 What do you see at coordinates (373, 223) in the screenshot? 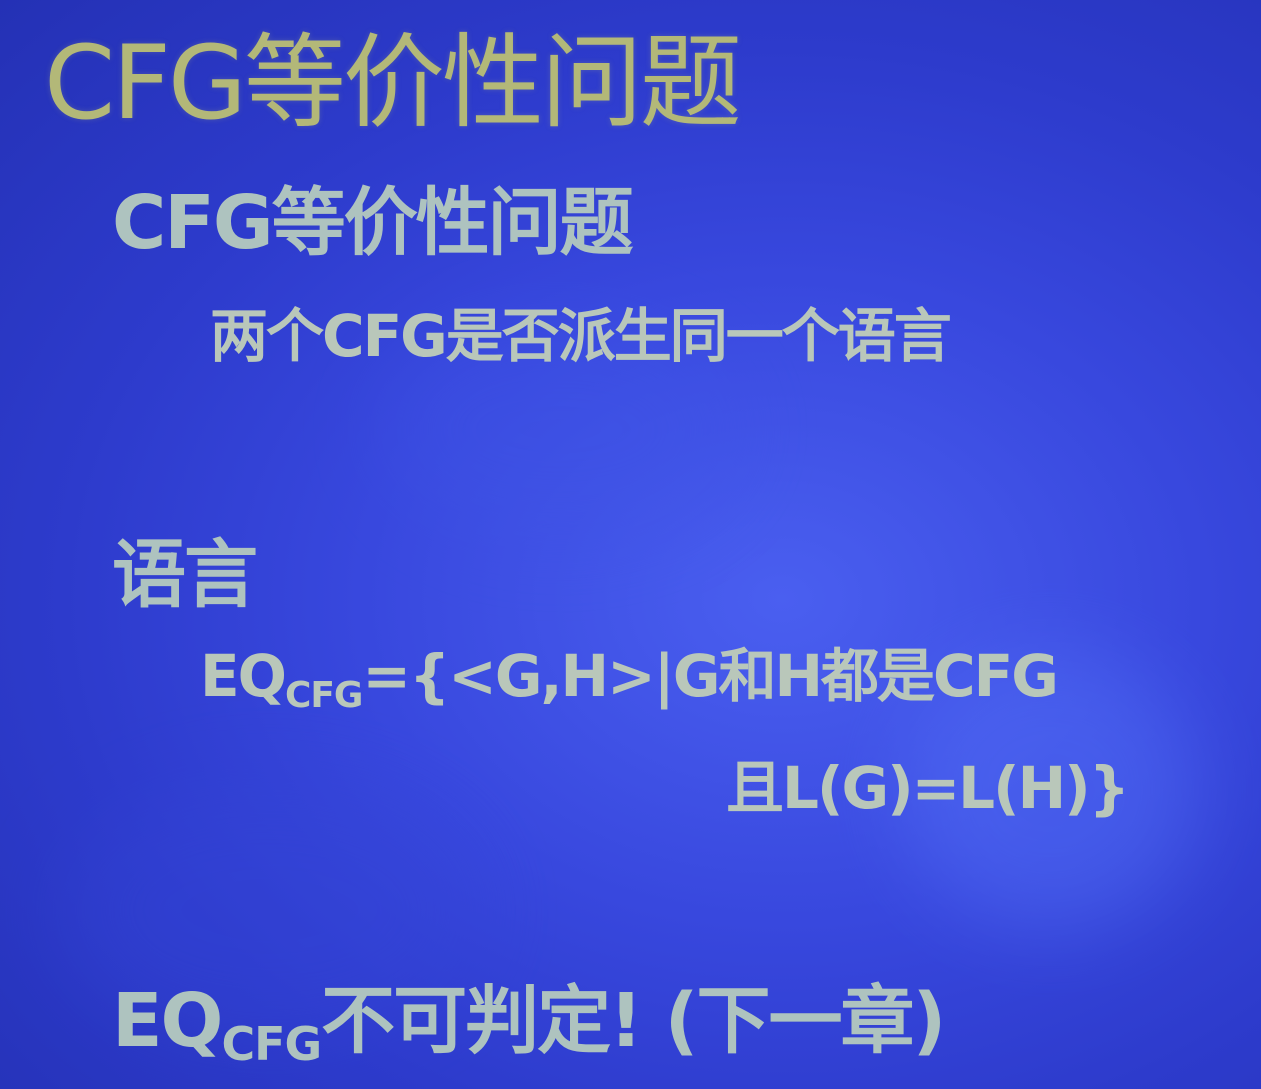
I see `heading-cfg-equivalence: CFG等价性问题` at bounding box center [373, 223].